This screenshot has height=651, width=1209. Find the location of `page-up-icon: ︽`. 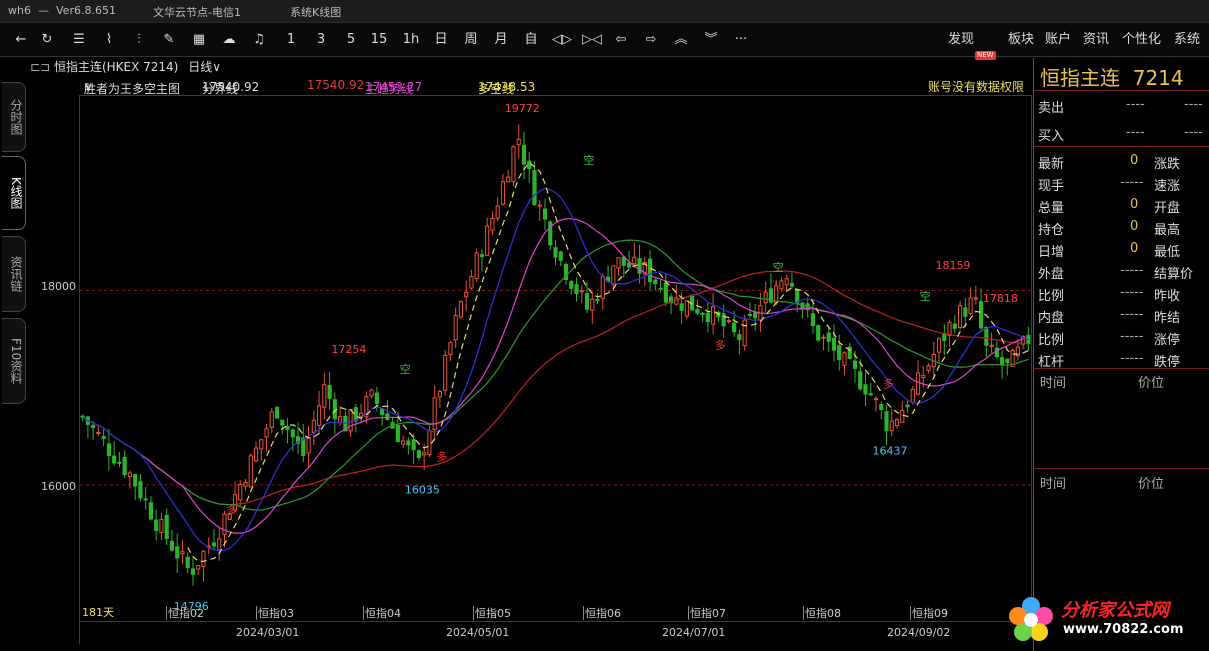

page-up-icon: ︽ is located at coordinates (681, 40).